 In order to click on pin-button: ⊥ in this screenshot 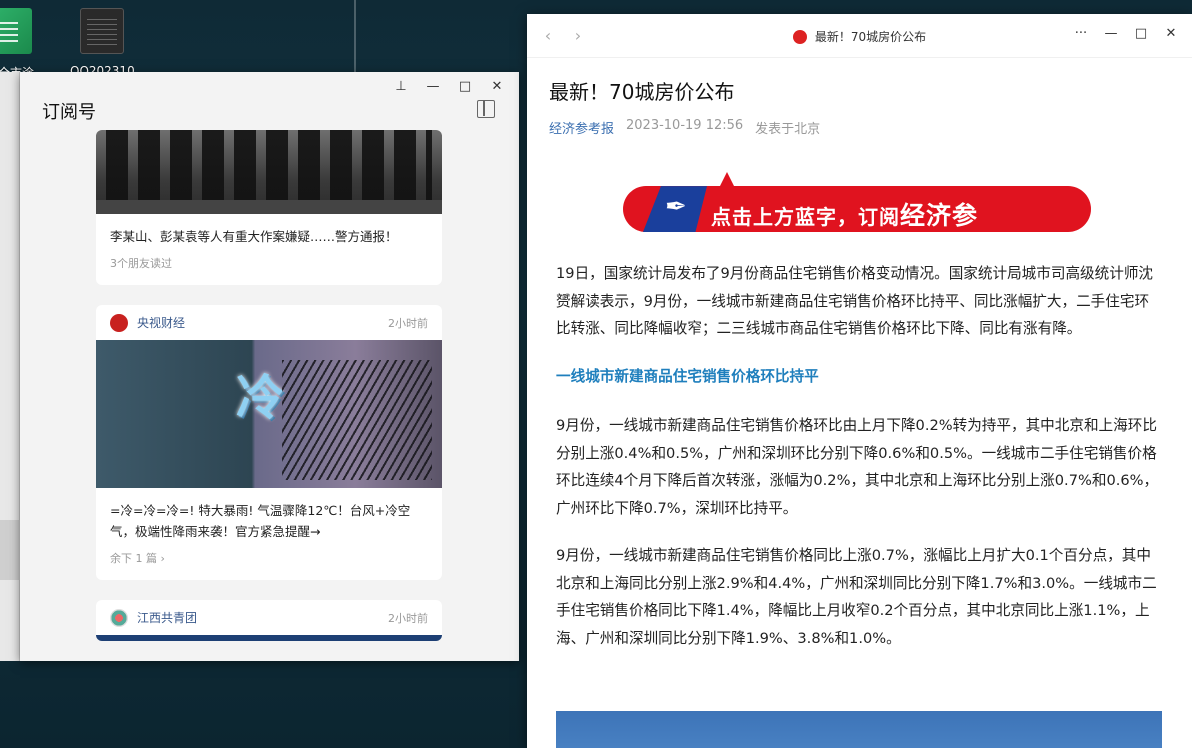, I will do `click(401, 86)`.